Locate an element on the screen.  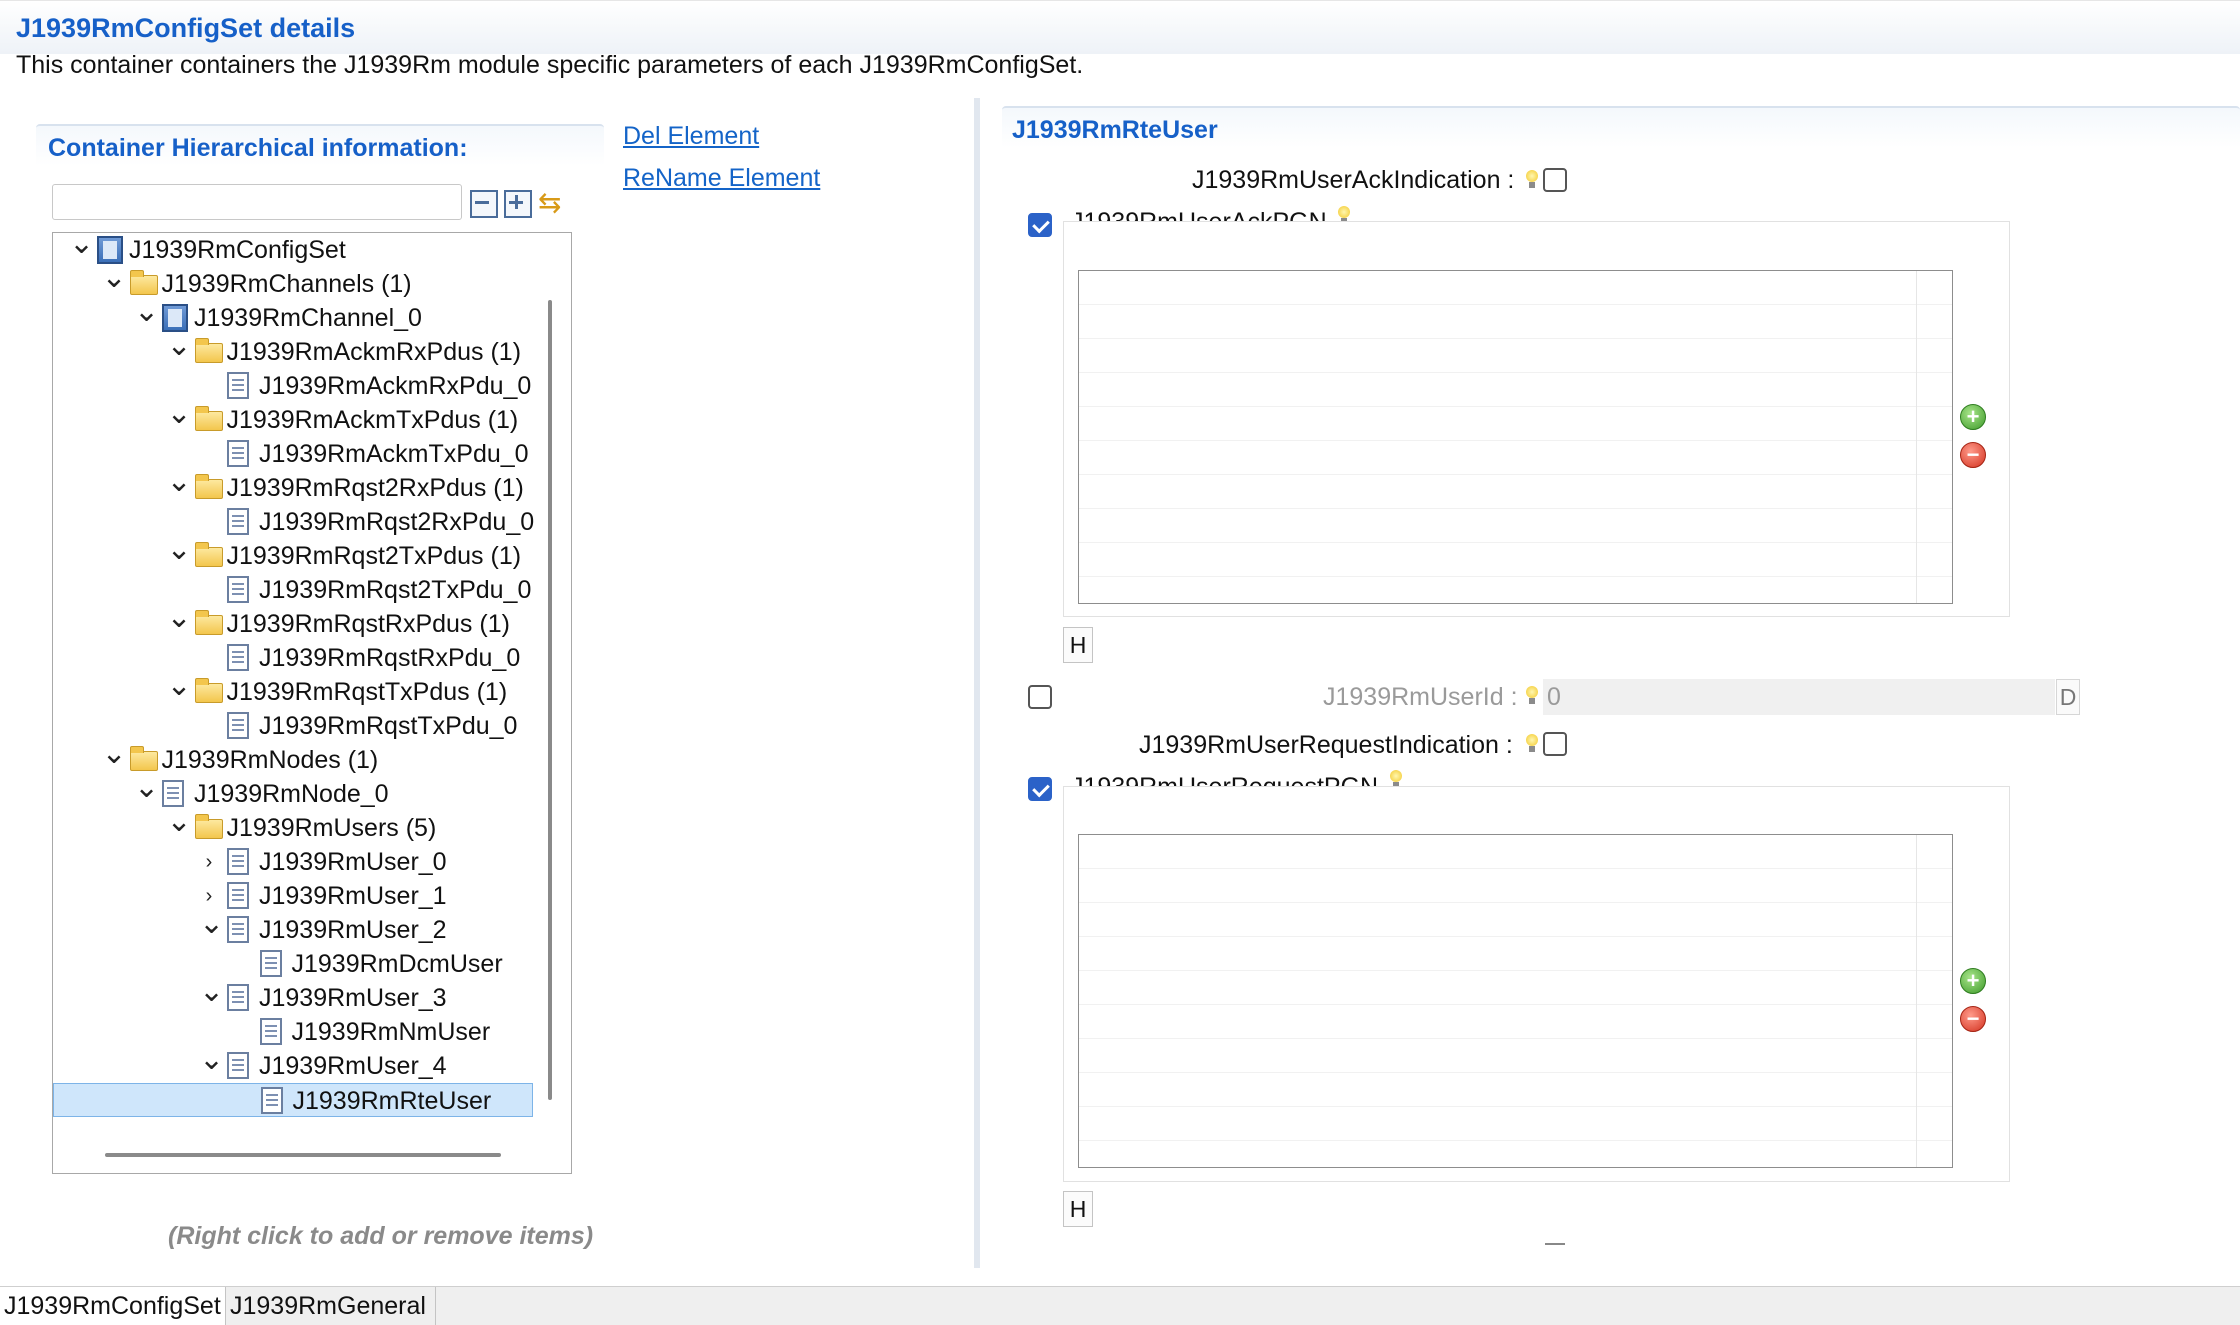
rename-element-link: ReName Element is located at coordinates (721, 178).